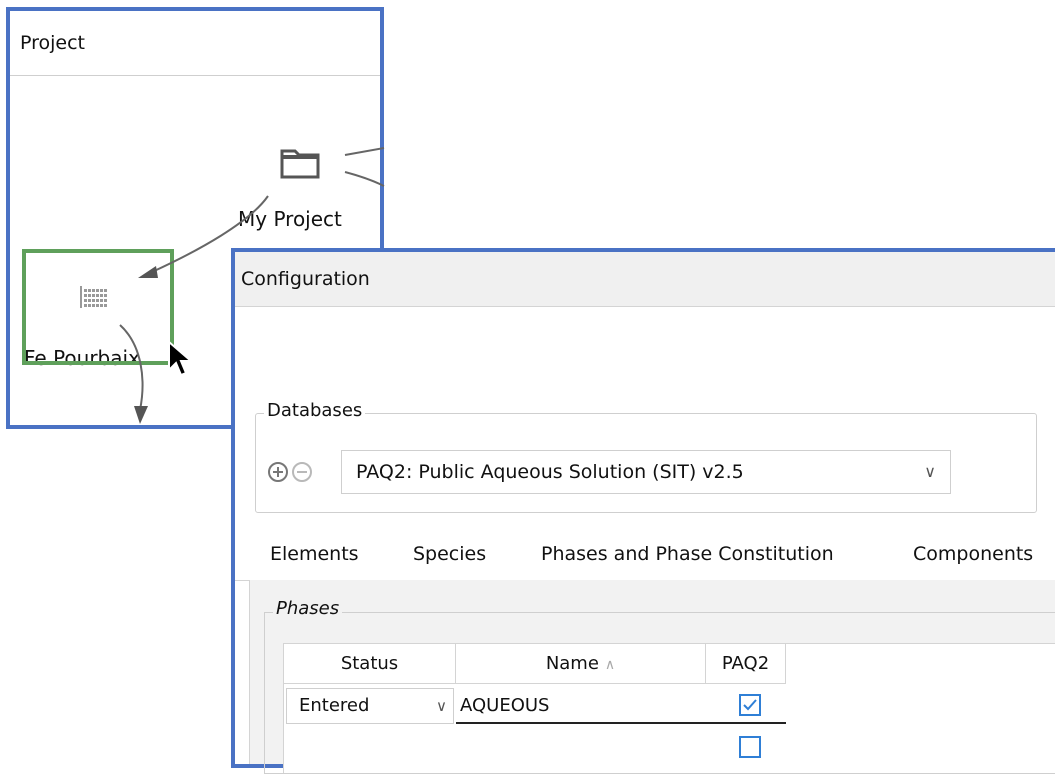  What do you see at coordinates (687, 558) in the screenshot?
I see `tab-phases-and-phase-constitution: Phases and Phase Constitution` at bounding box center [687, 558].